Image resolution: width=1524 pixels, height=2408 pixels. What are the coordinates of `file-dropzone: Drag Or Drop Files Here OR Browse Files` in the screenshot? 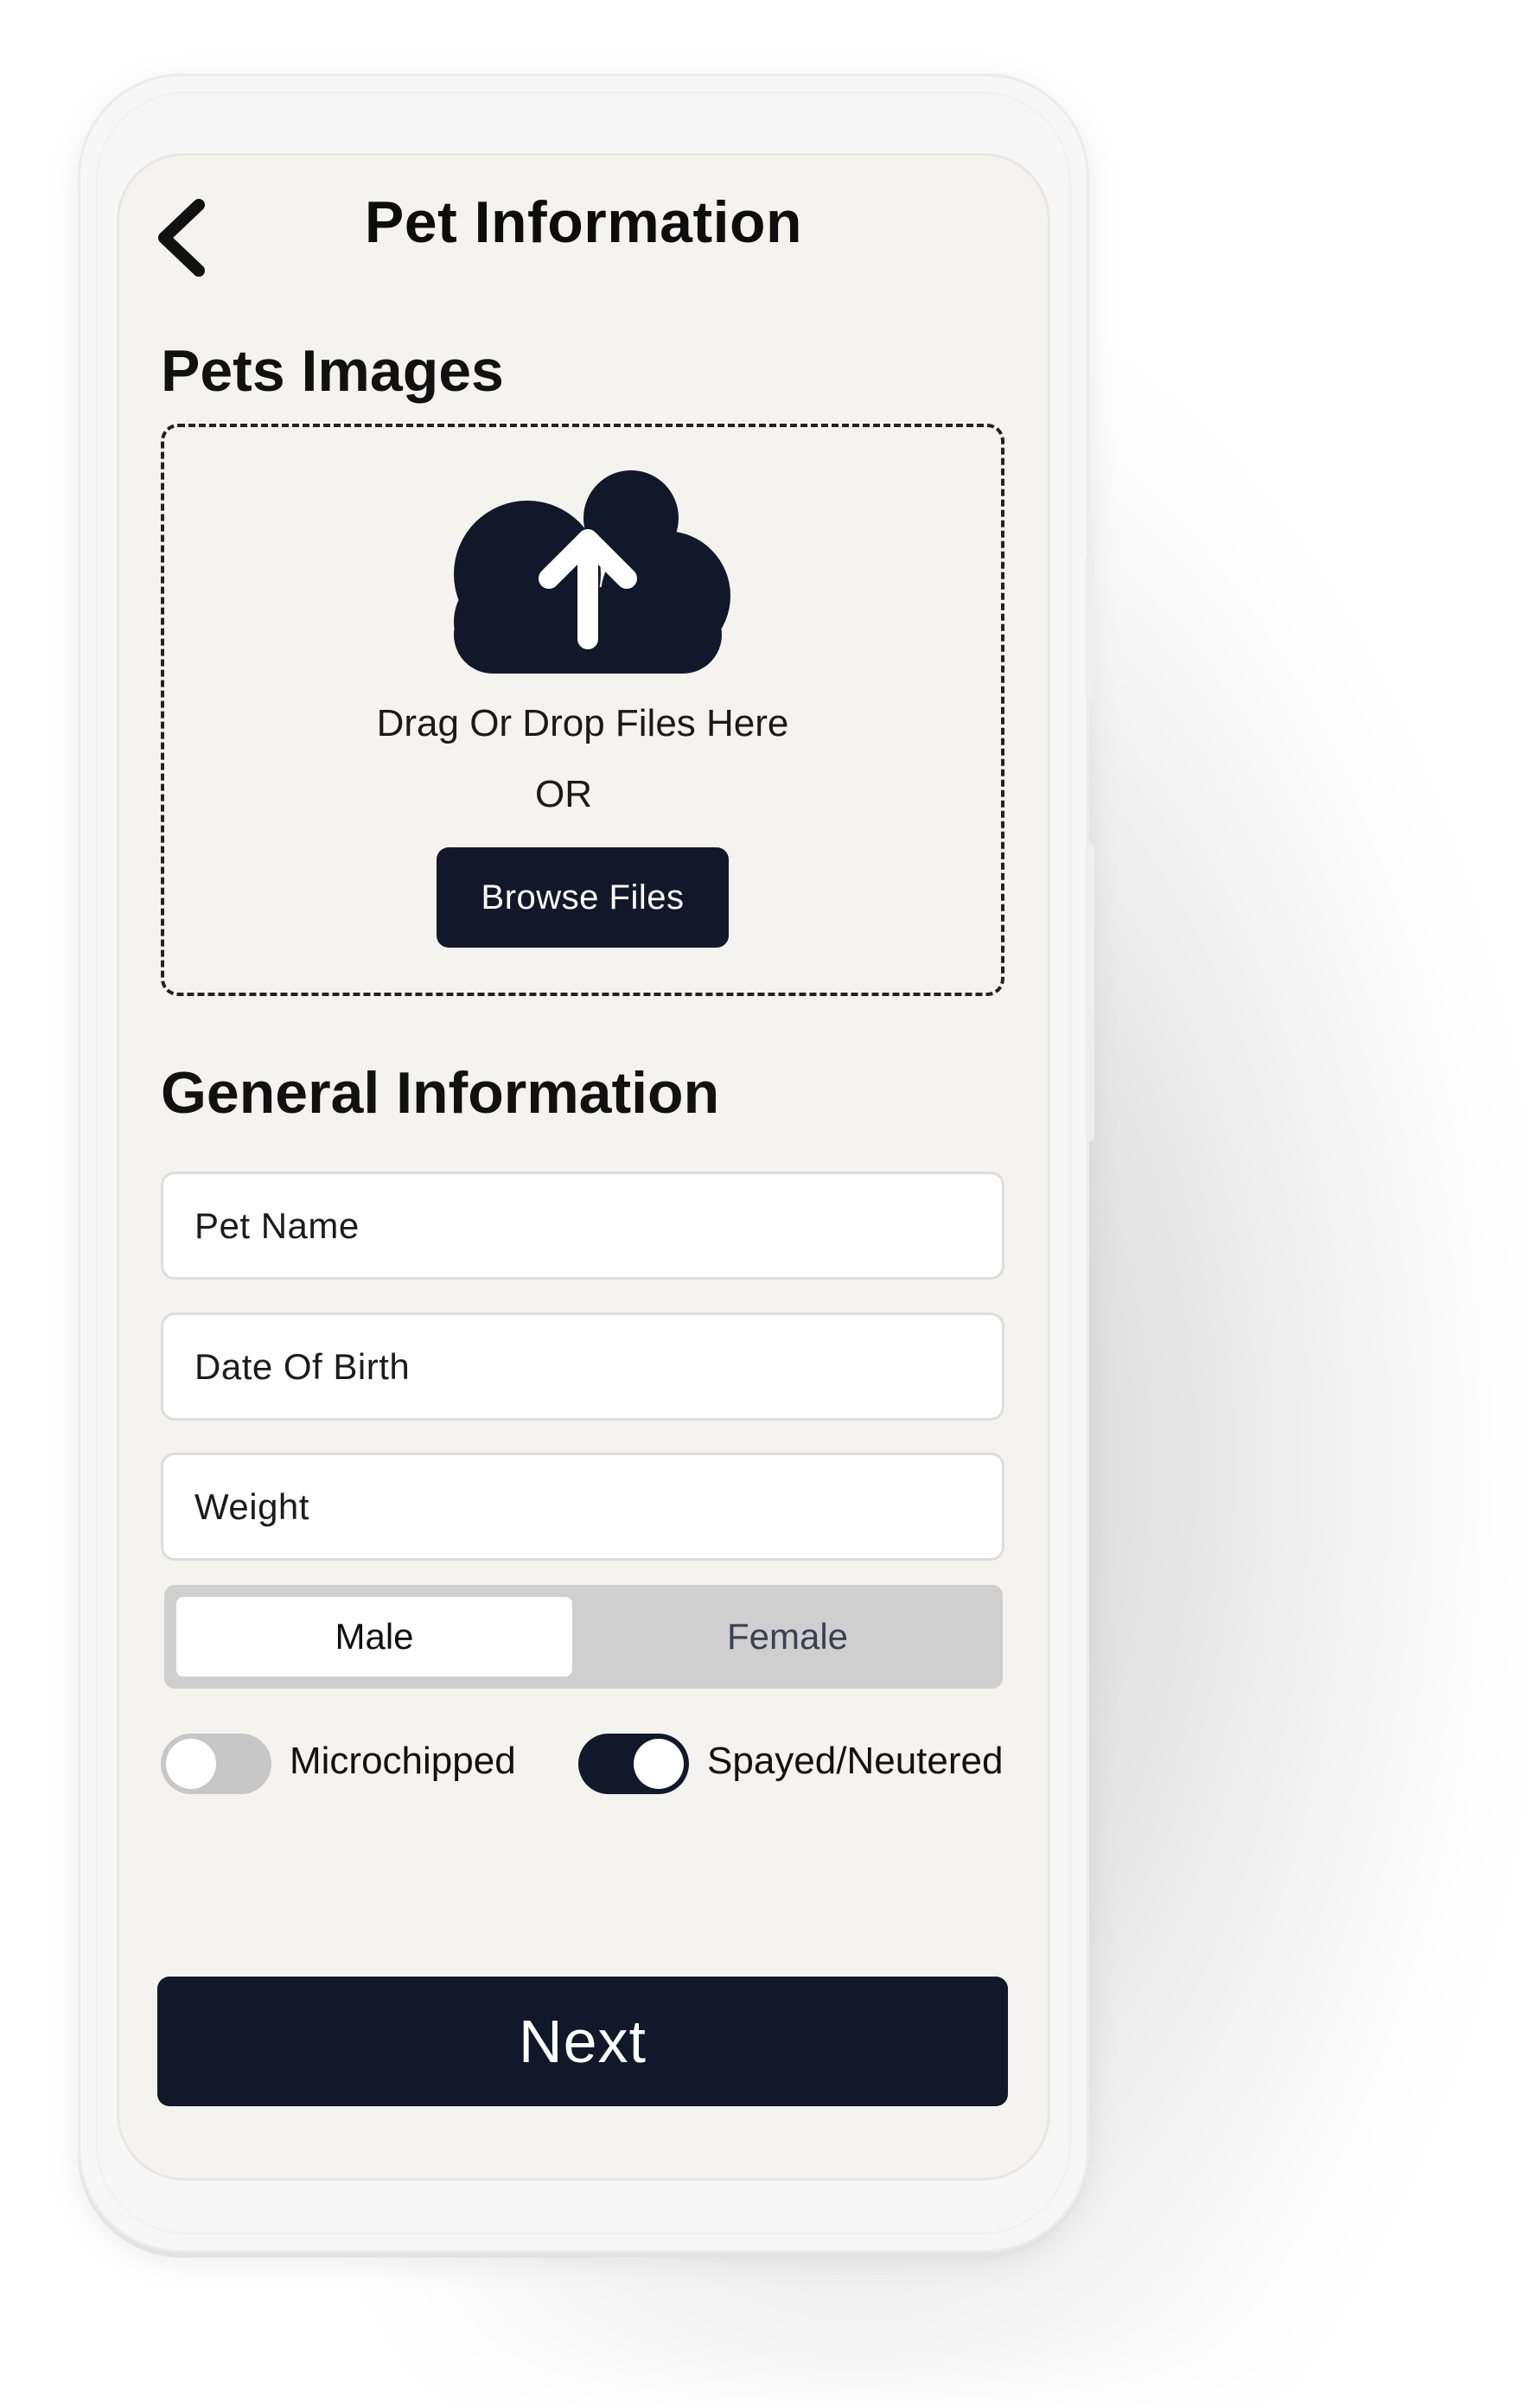 It's located at (582, 710).